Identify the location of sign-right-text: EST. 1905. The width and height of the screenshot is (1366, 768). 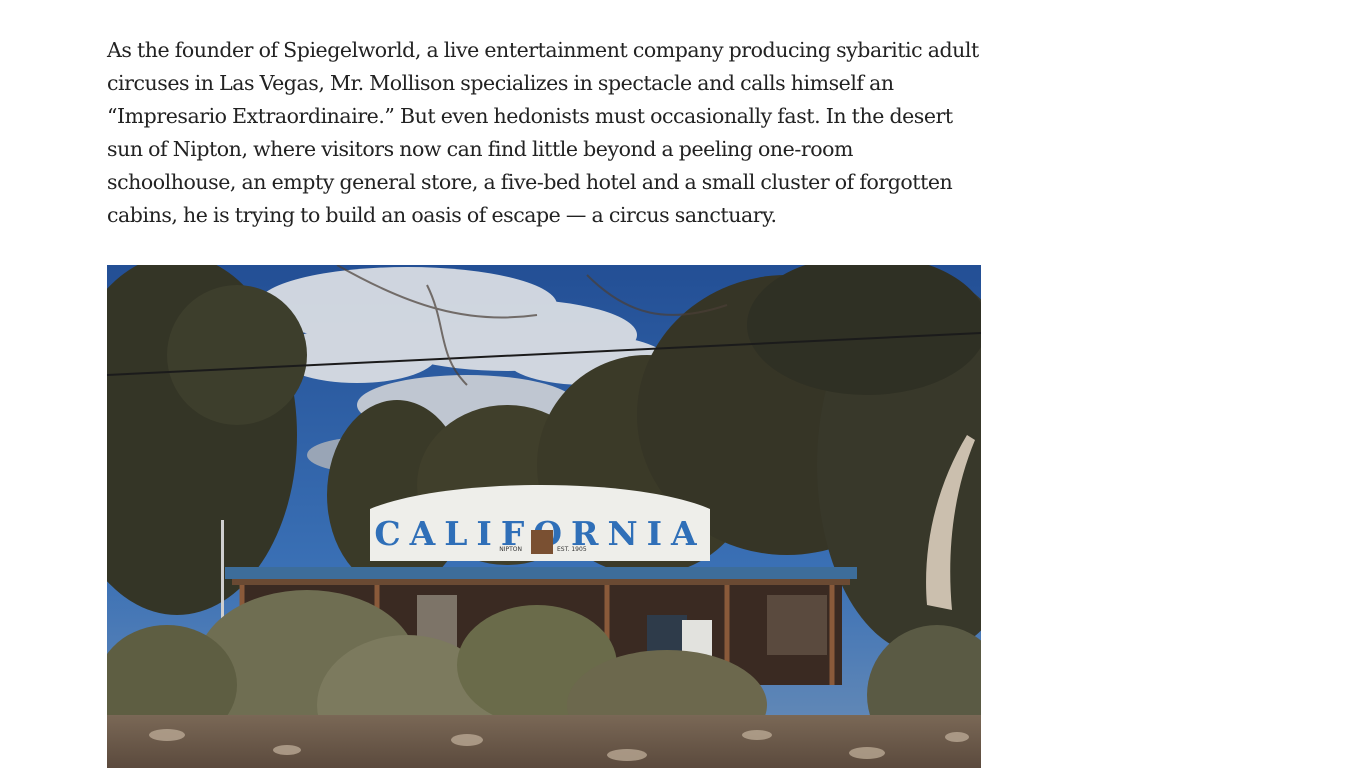
(572, 549).